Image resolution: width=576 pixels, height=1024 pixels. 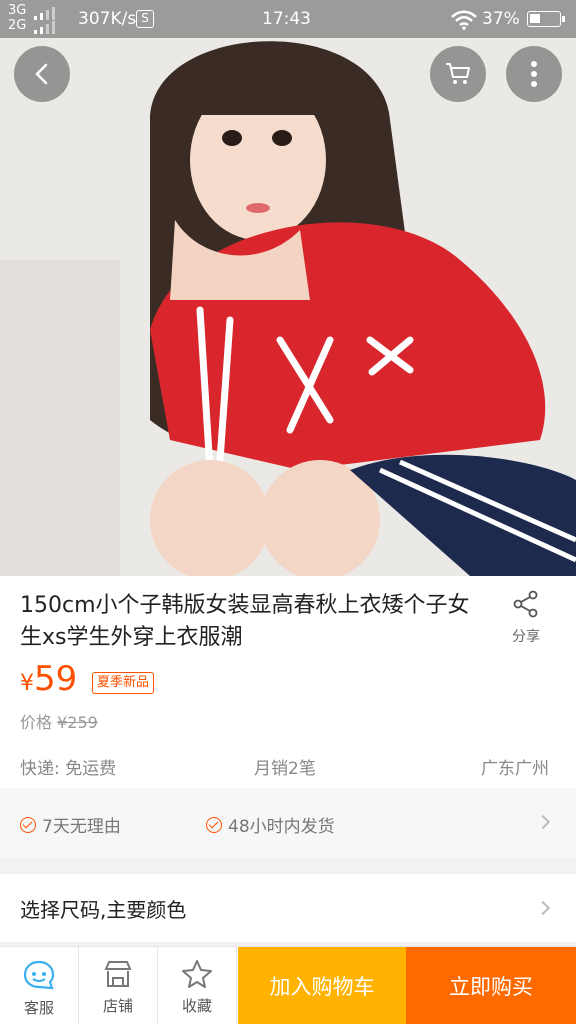 I want to click on service-guarantees: 7天无理由 48小时内发货, so click(x=288, y=823).